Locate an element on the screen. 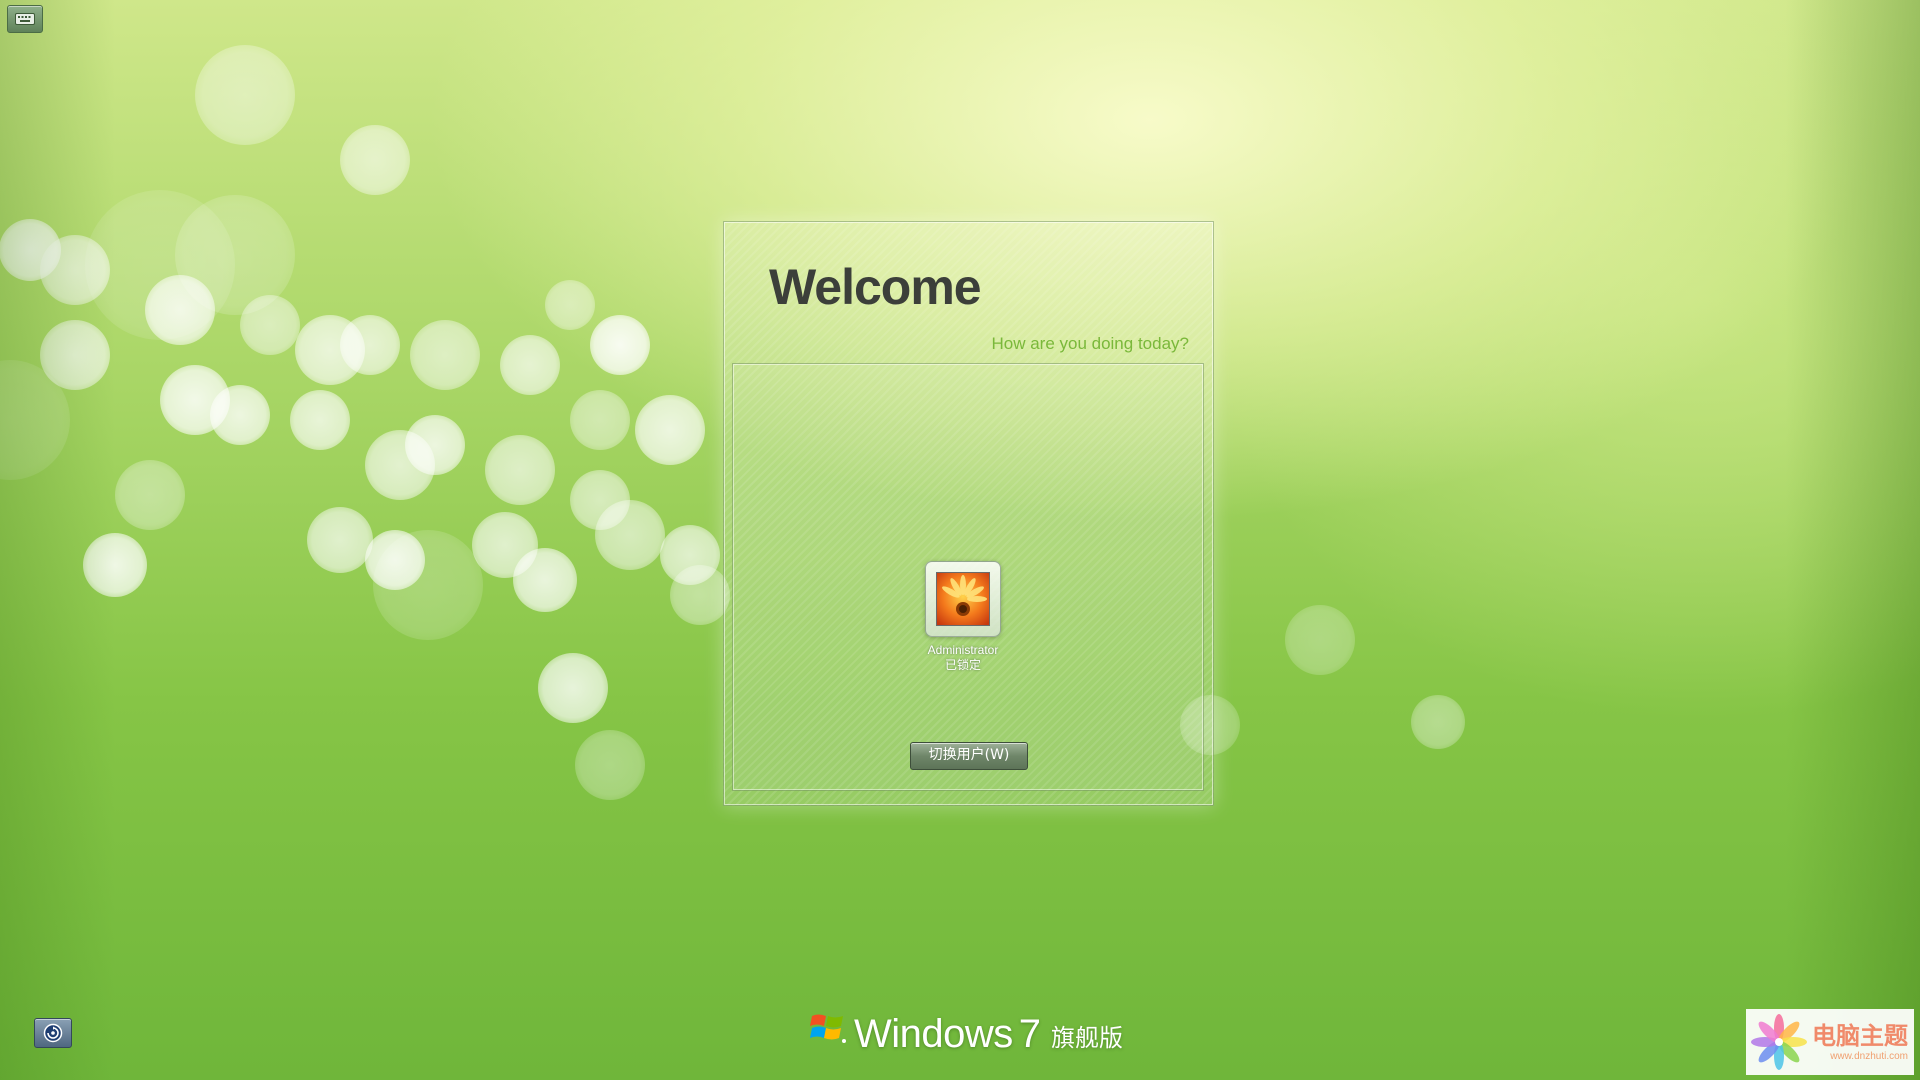 This screenshot has height=1080, width=1920. watermark-text: 电脑主题 www.dnzhuti.com is located at coordinates (1860, 1042).